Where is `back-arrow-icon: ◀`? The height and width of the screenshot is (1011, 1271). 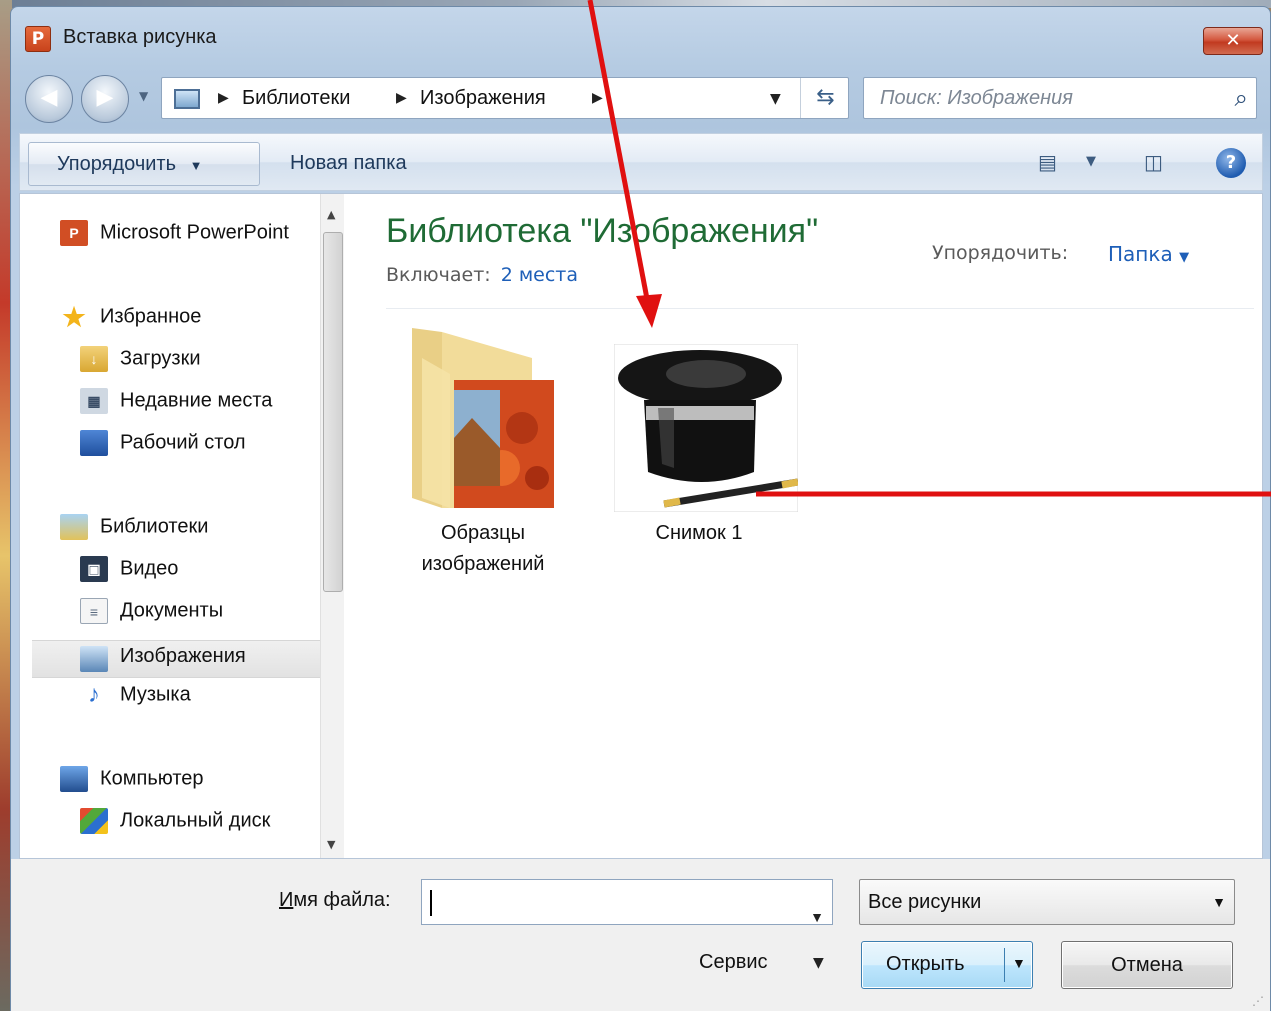
back-arrow-icon: ◀ is located at coordinates (49, 97).